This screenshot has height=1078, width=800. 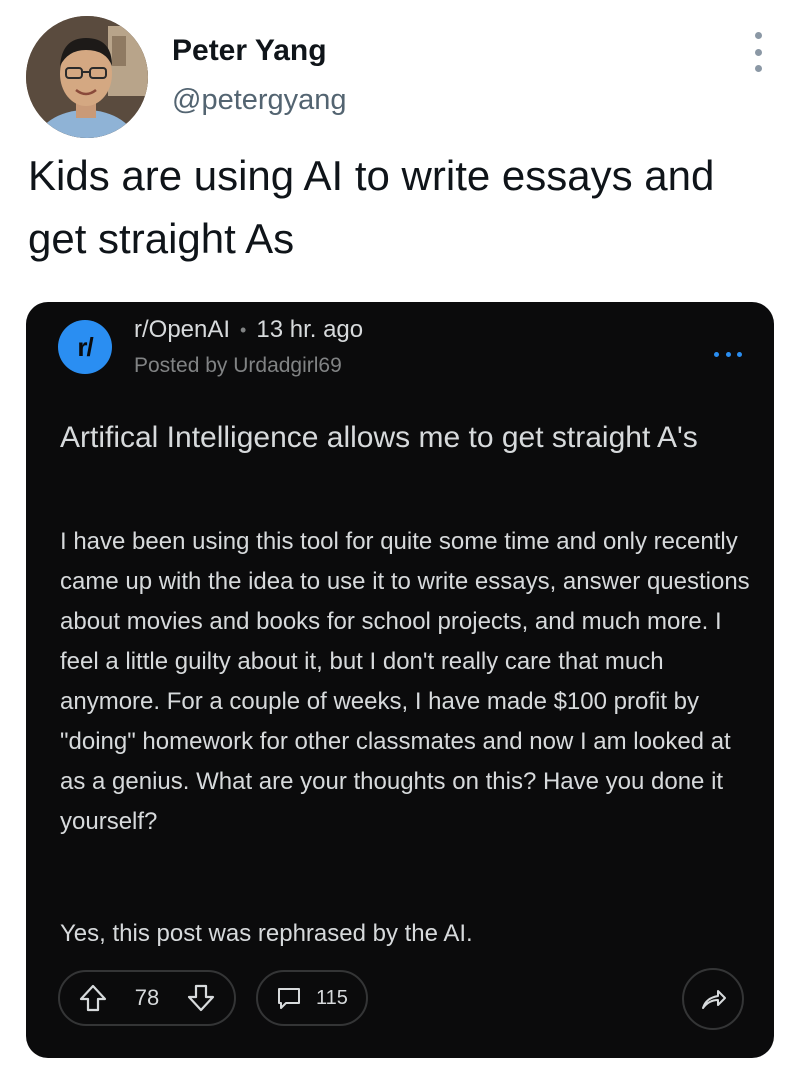 I want to click on comments-button: 115, so click(x=312, y=998).